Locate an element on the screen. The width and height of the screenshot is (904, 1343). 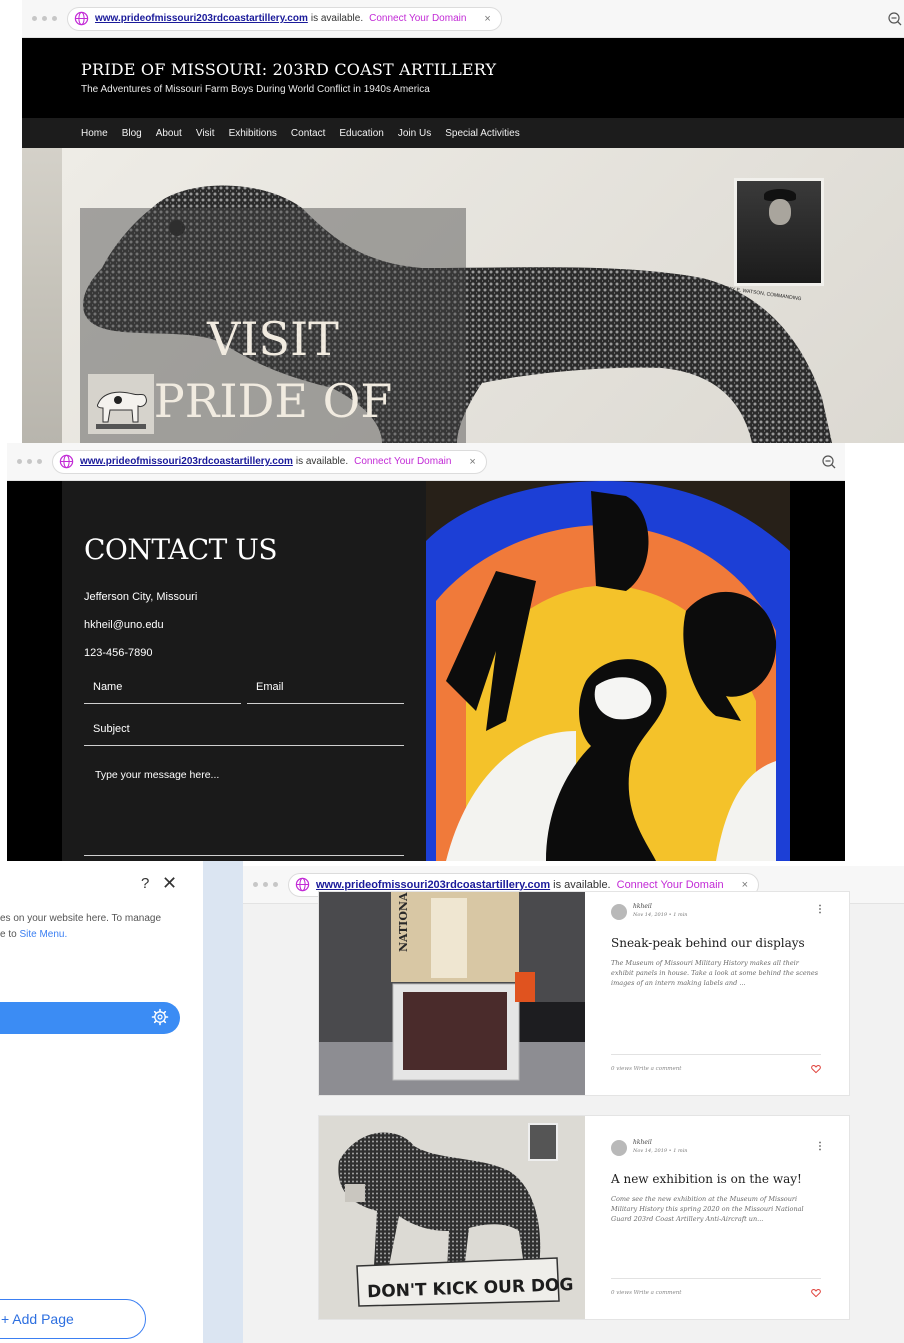
email-field: Email is located at coordinates (270, 687).